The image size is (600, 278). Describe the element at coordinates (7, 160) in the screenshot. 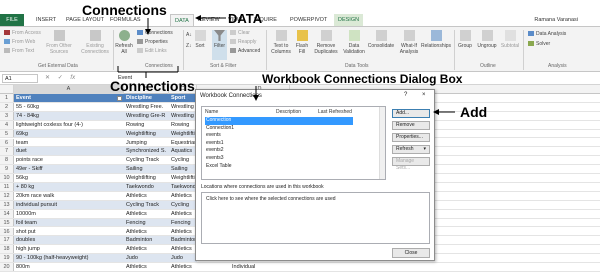

I see `row-number: 8` at that location.